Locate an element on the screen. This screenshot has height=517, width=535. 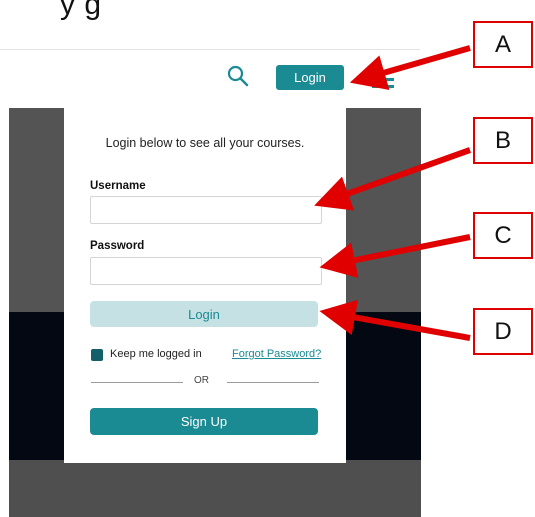
callout-d: D is located at coordinates (503, 331).